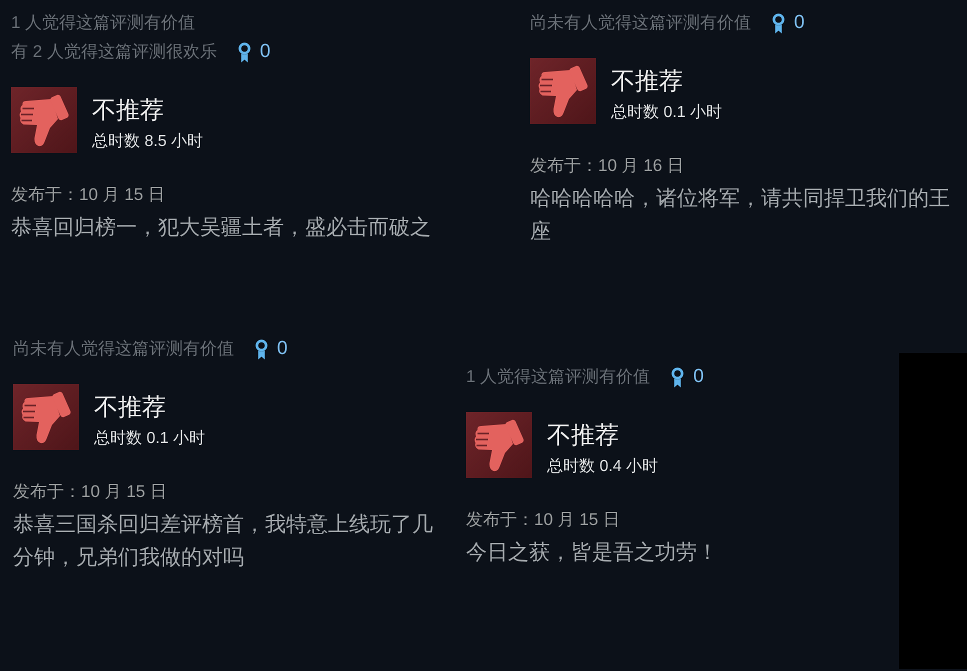 The image size is (967, 671). What do you see at coordinates (148, 142) in the screenshot?
I see `playtime-text: 总时数 8.5 小时` at bounding box center [148, 142].